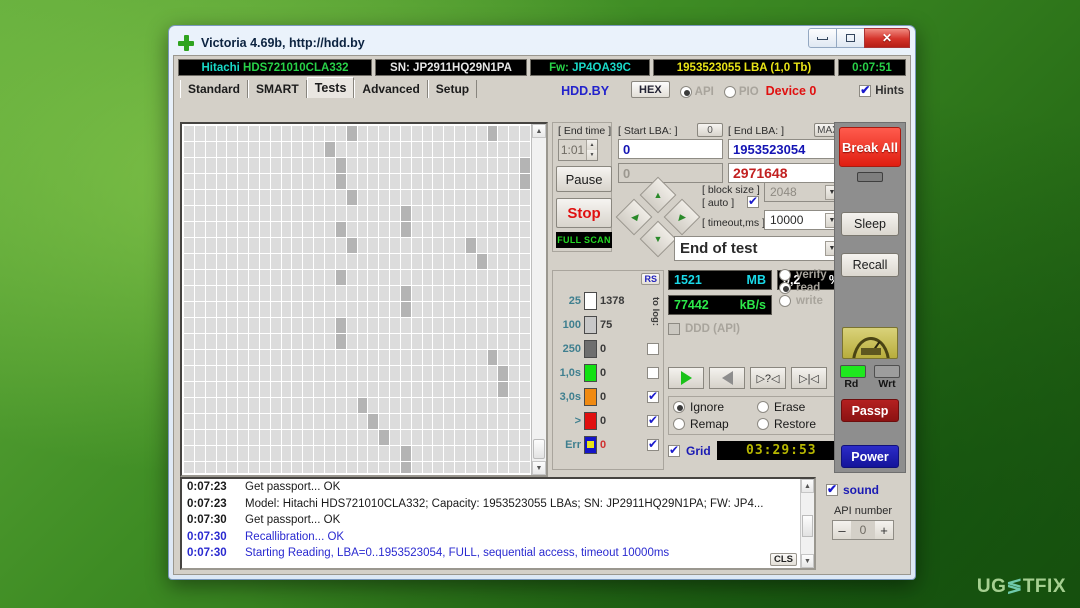  Describe the element at coordinates (870, 410) in the screenshot. I see `passport-button: Passp` at that location.